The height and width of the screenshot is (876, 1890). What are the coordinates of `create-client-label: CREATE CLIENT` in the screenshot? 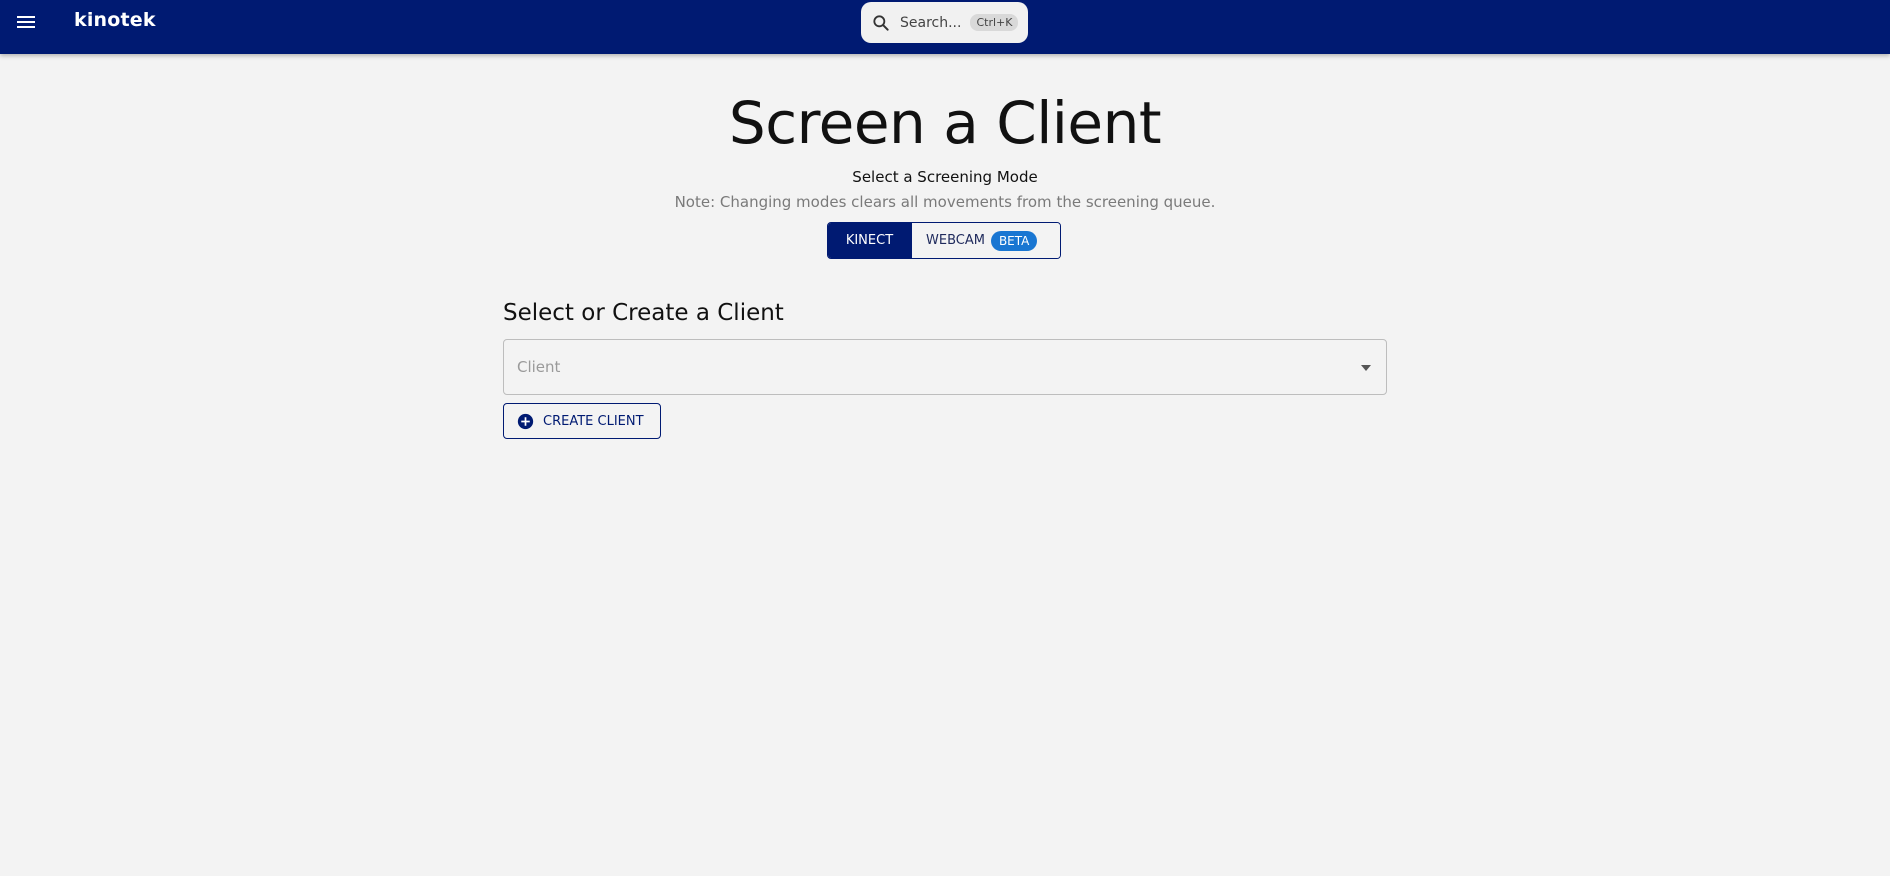 It's located at (593, 421).